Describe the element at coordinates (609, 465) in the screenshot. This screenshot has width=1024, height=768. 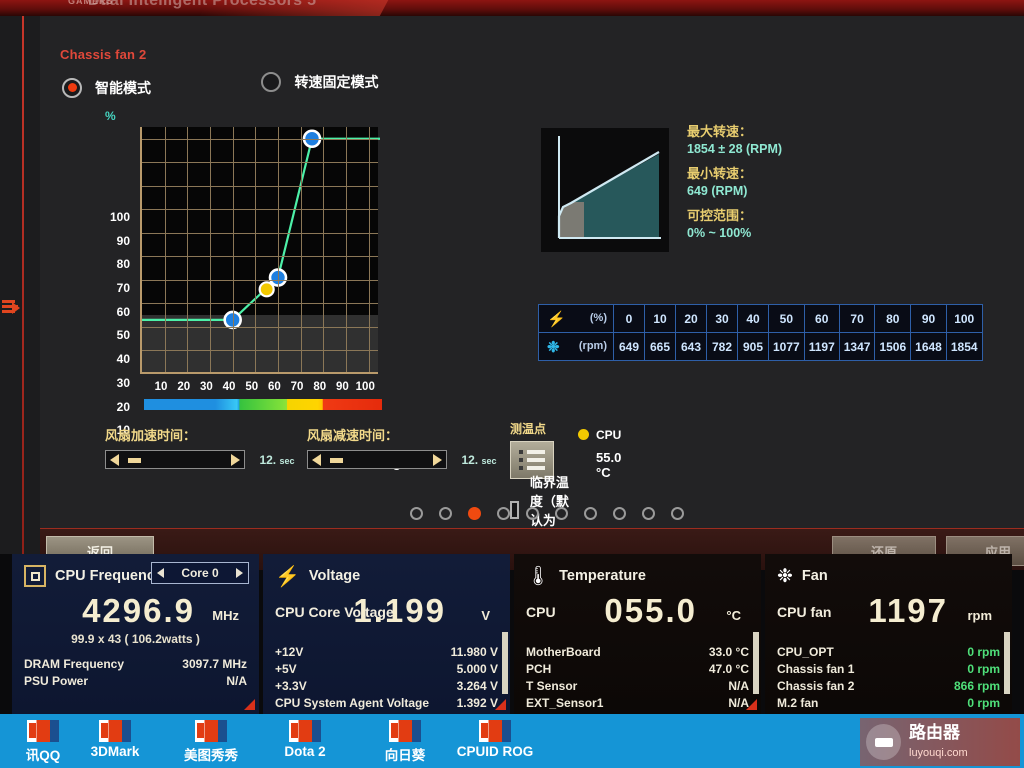
I see `cpu-source-value: 55.0 °C` at that location.